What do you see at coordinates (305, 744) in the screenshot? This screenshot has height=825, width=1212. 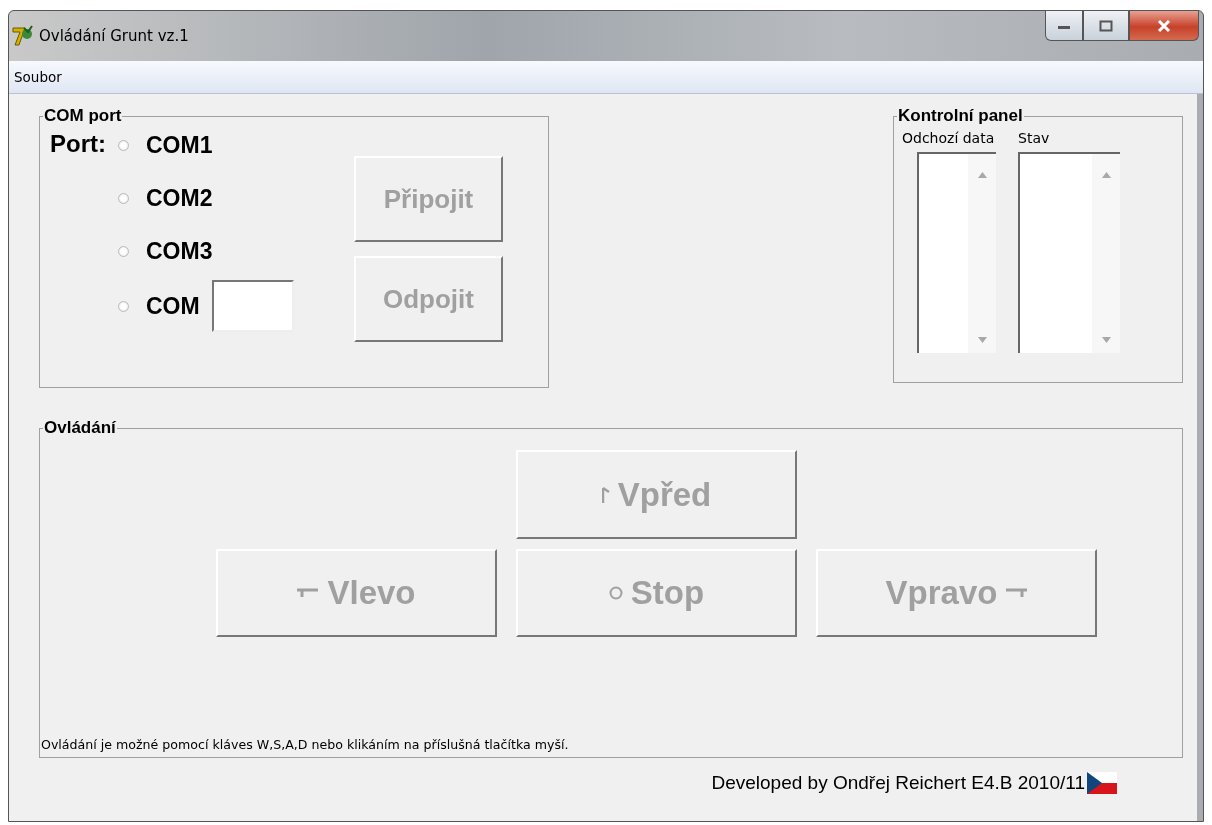 I see `hint-text: Ovládání je možné pomocí kláves W,S,A,D nebo klikáním na příslušná tlačítka myší.` at bounding box center [305, 744].